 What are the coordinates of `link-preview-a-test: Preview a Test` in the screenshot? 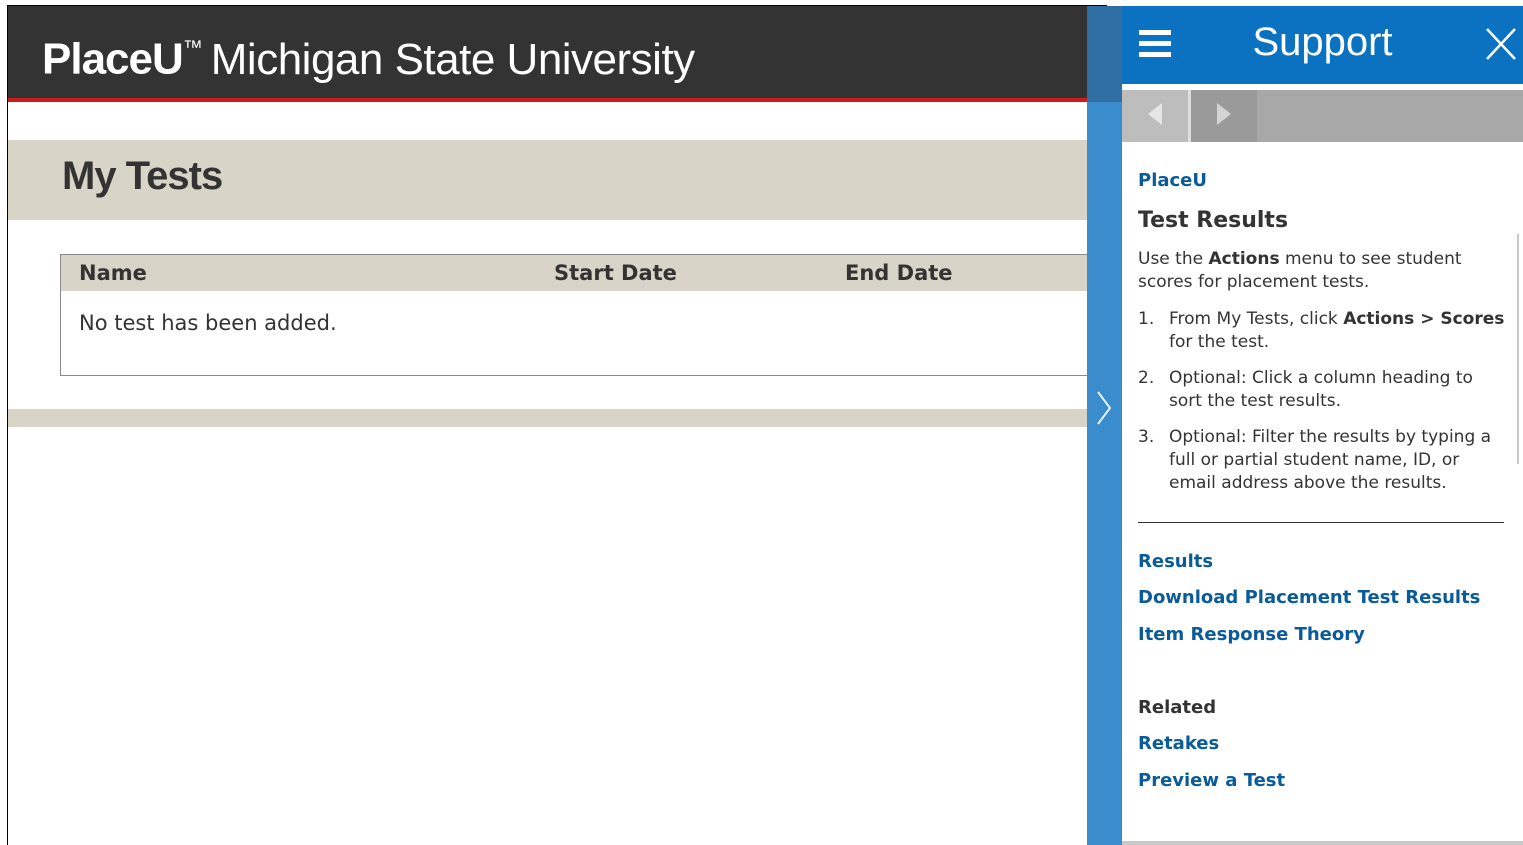 It's located at (1211, 780).